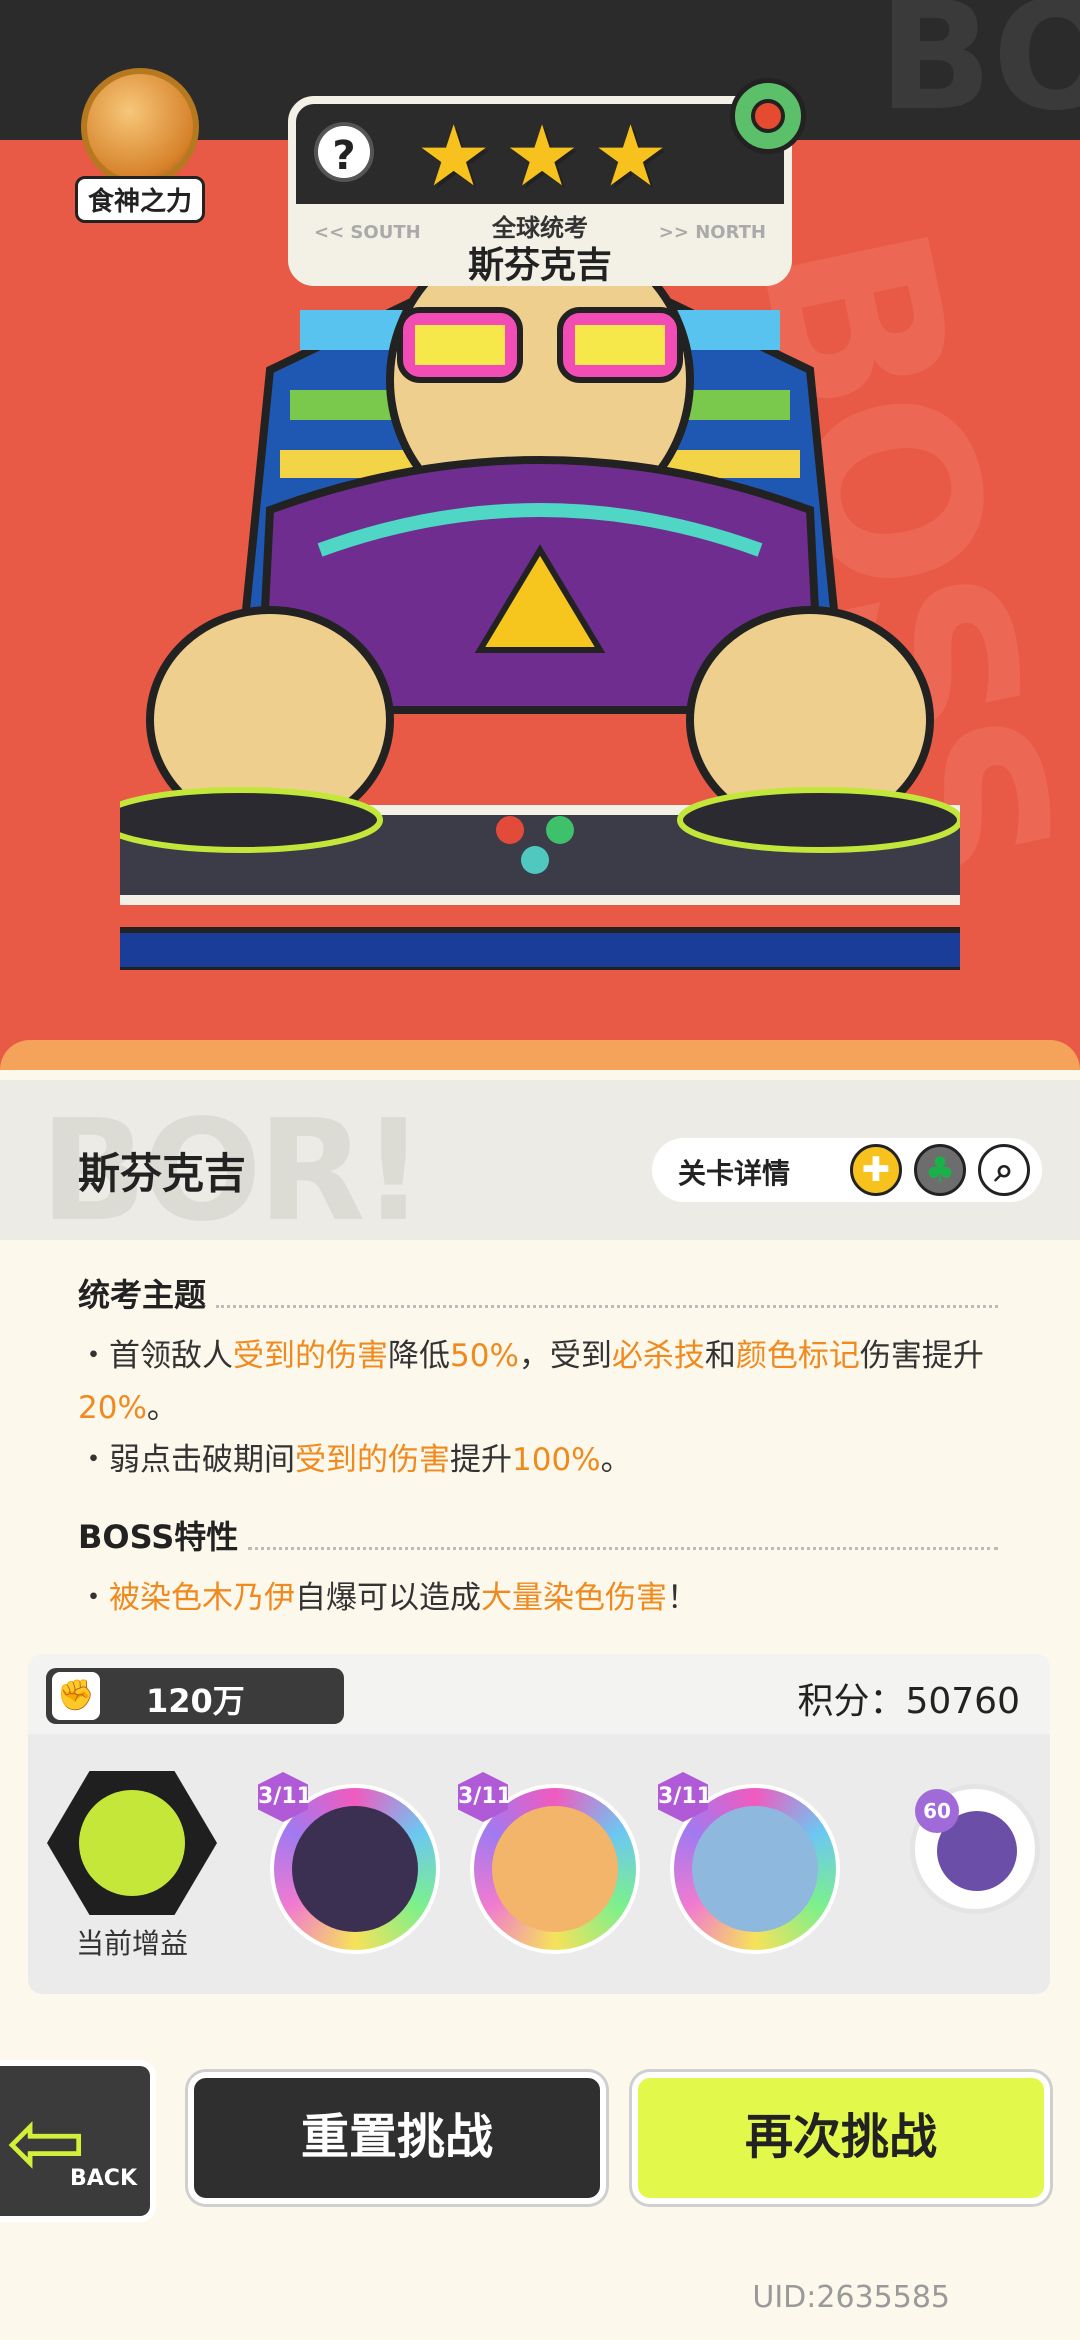 Image resolution: width=1080 pixels, height=2340 pixels. I want to click on current-buff-label: 当前增益, so click(131, 1943).